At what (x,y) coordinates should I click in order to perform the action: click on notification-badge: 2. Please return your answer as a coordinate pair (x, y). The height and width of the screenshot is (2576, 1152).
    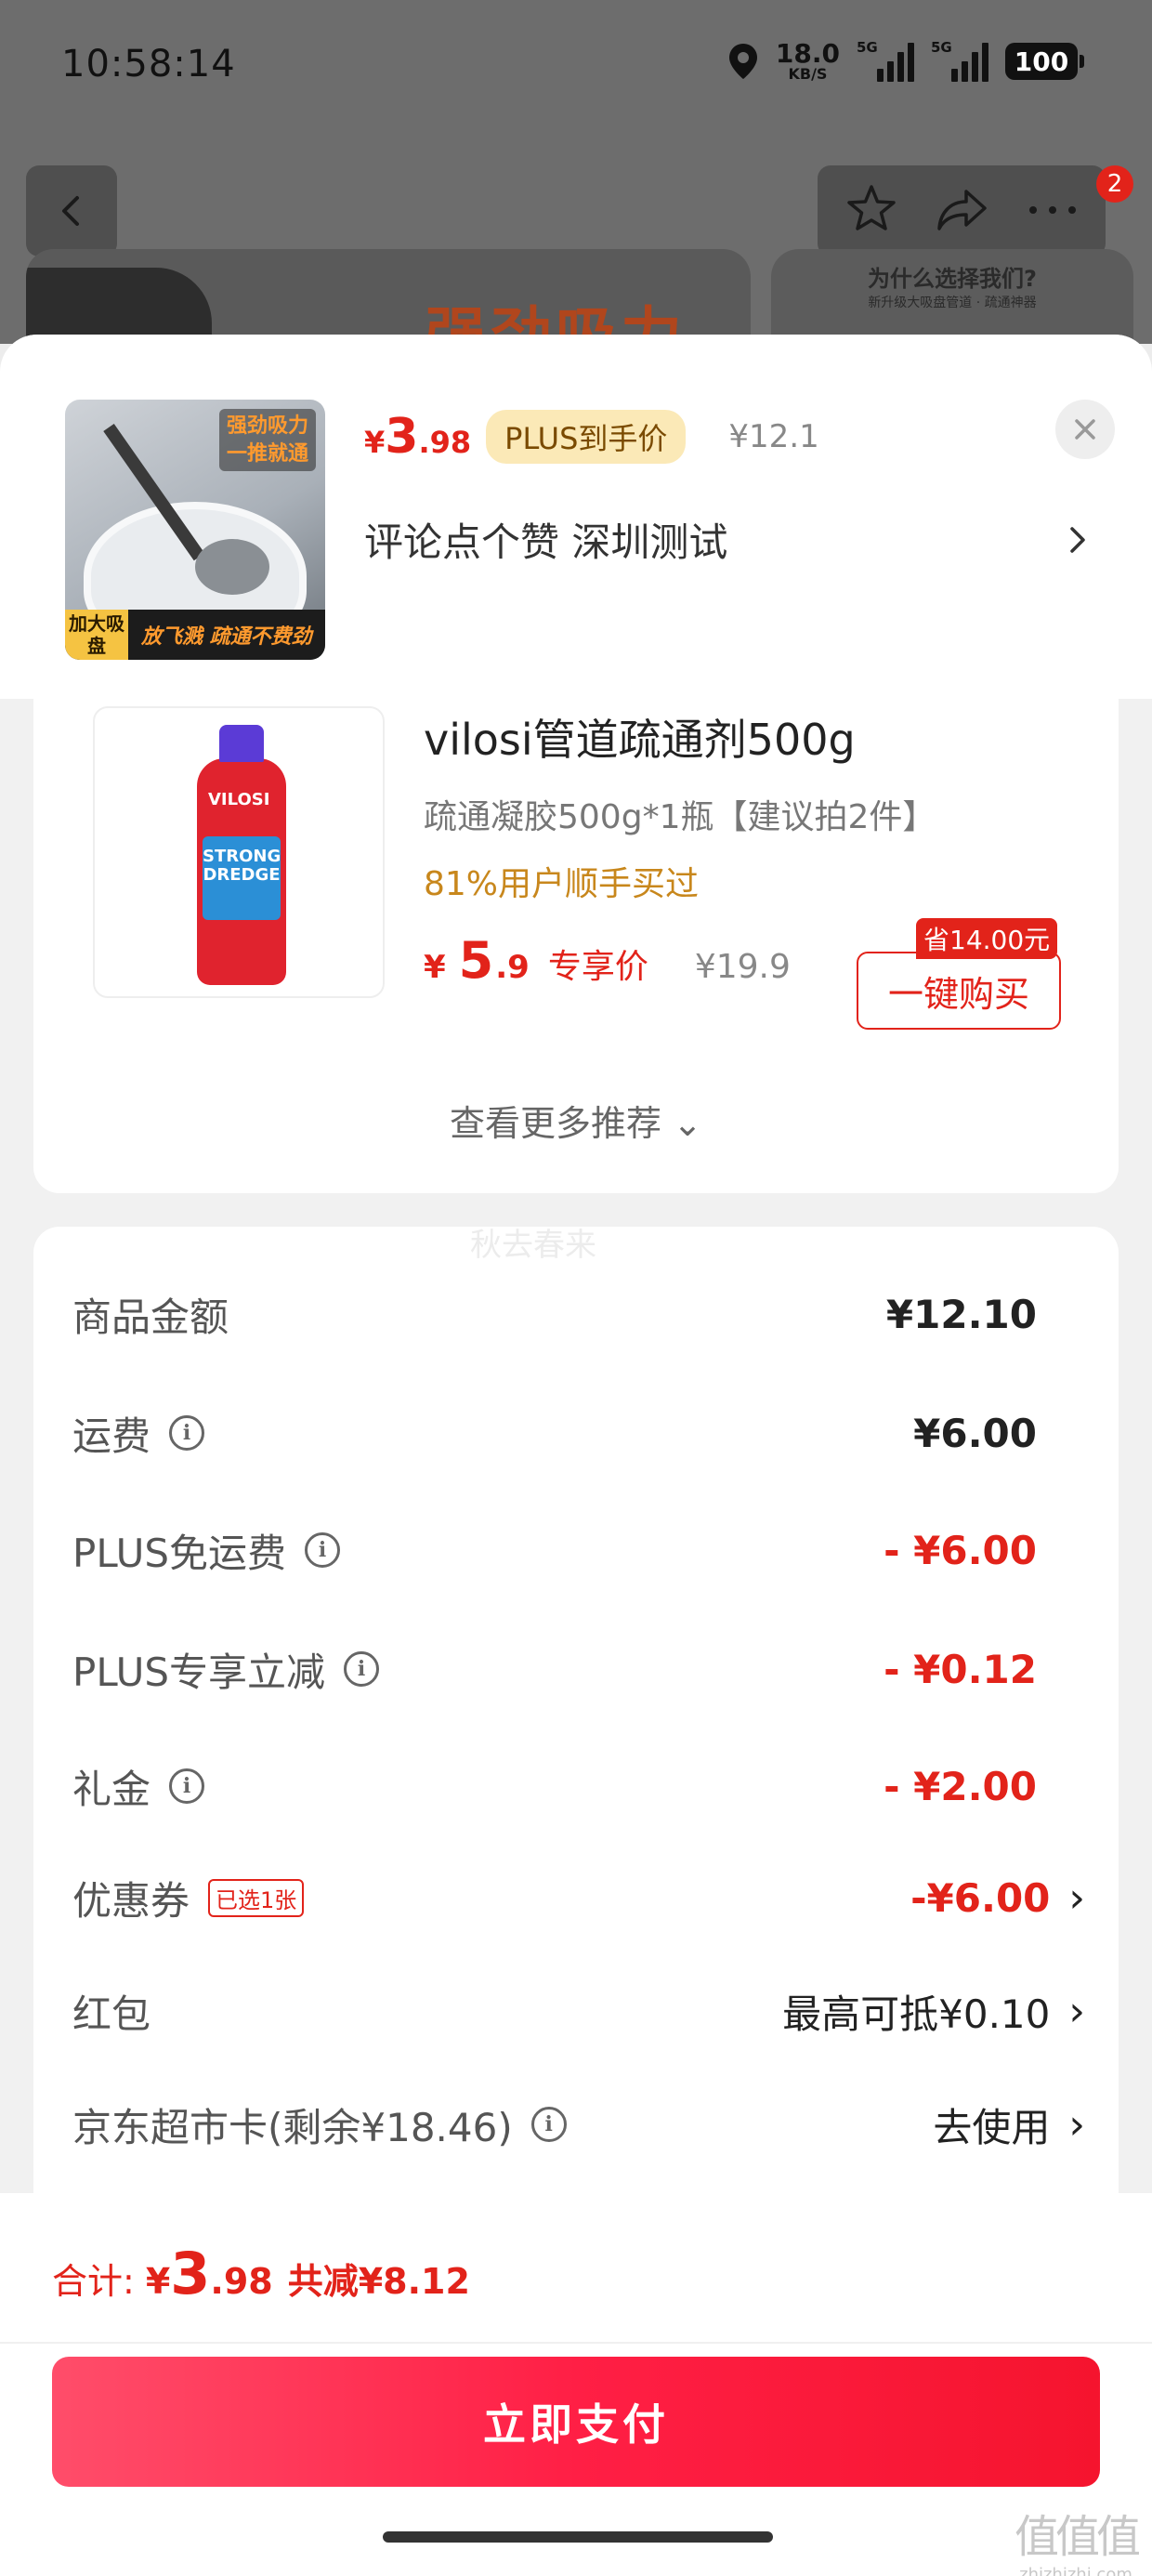
    Looking at the image, I should click on (1114, 184).